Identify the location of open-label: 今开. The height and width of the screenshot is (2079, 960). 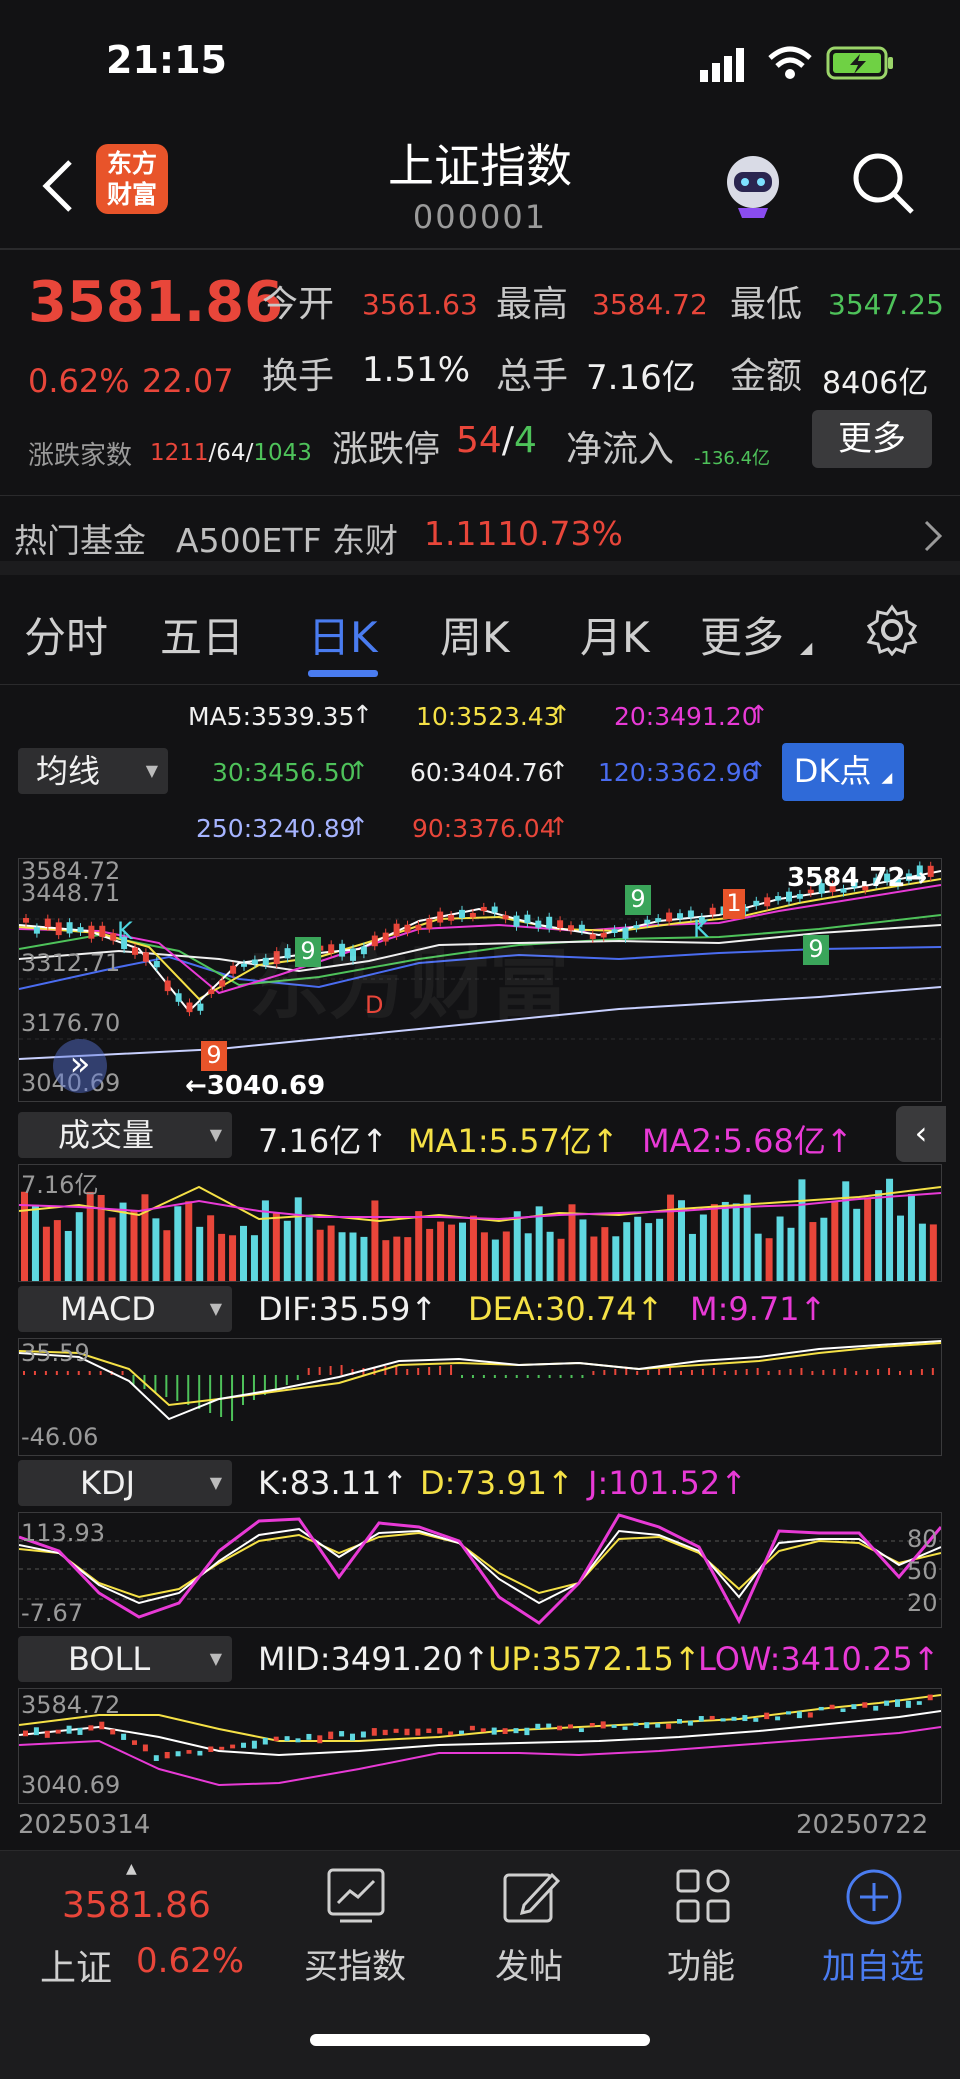
(298, 304).